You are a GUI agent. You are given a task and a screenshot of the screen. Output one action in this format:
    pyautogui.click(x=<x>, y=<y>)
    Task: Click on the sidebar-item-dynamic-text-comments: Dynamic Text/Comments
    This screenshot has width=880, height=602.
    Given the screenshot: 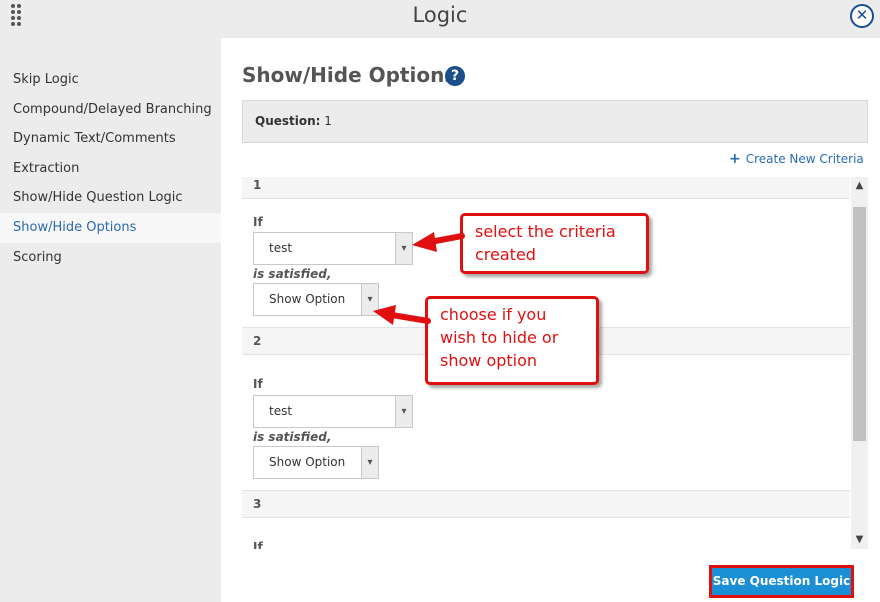 What is the action you would take?
    pyautogui.click(x=110, y=139)
    